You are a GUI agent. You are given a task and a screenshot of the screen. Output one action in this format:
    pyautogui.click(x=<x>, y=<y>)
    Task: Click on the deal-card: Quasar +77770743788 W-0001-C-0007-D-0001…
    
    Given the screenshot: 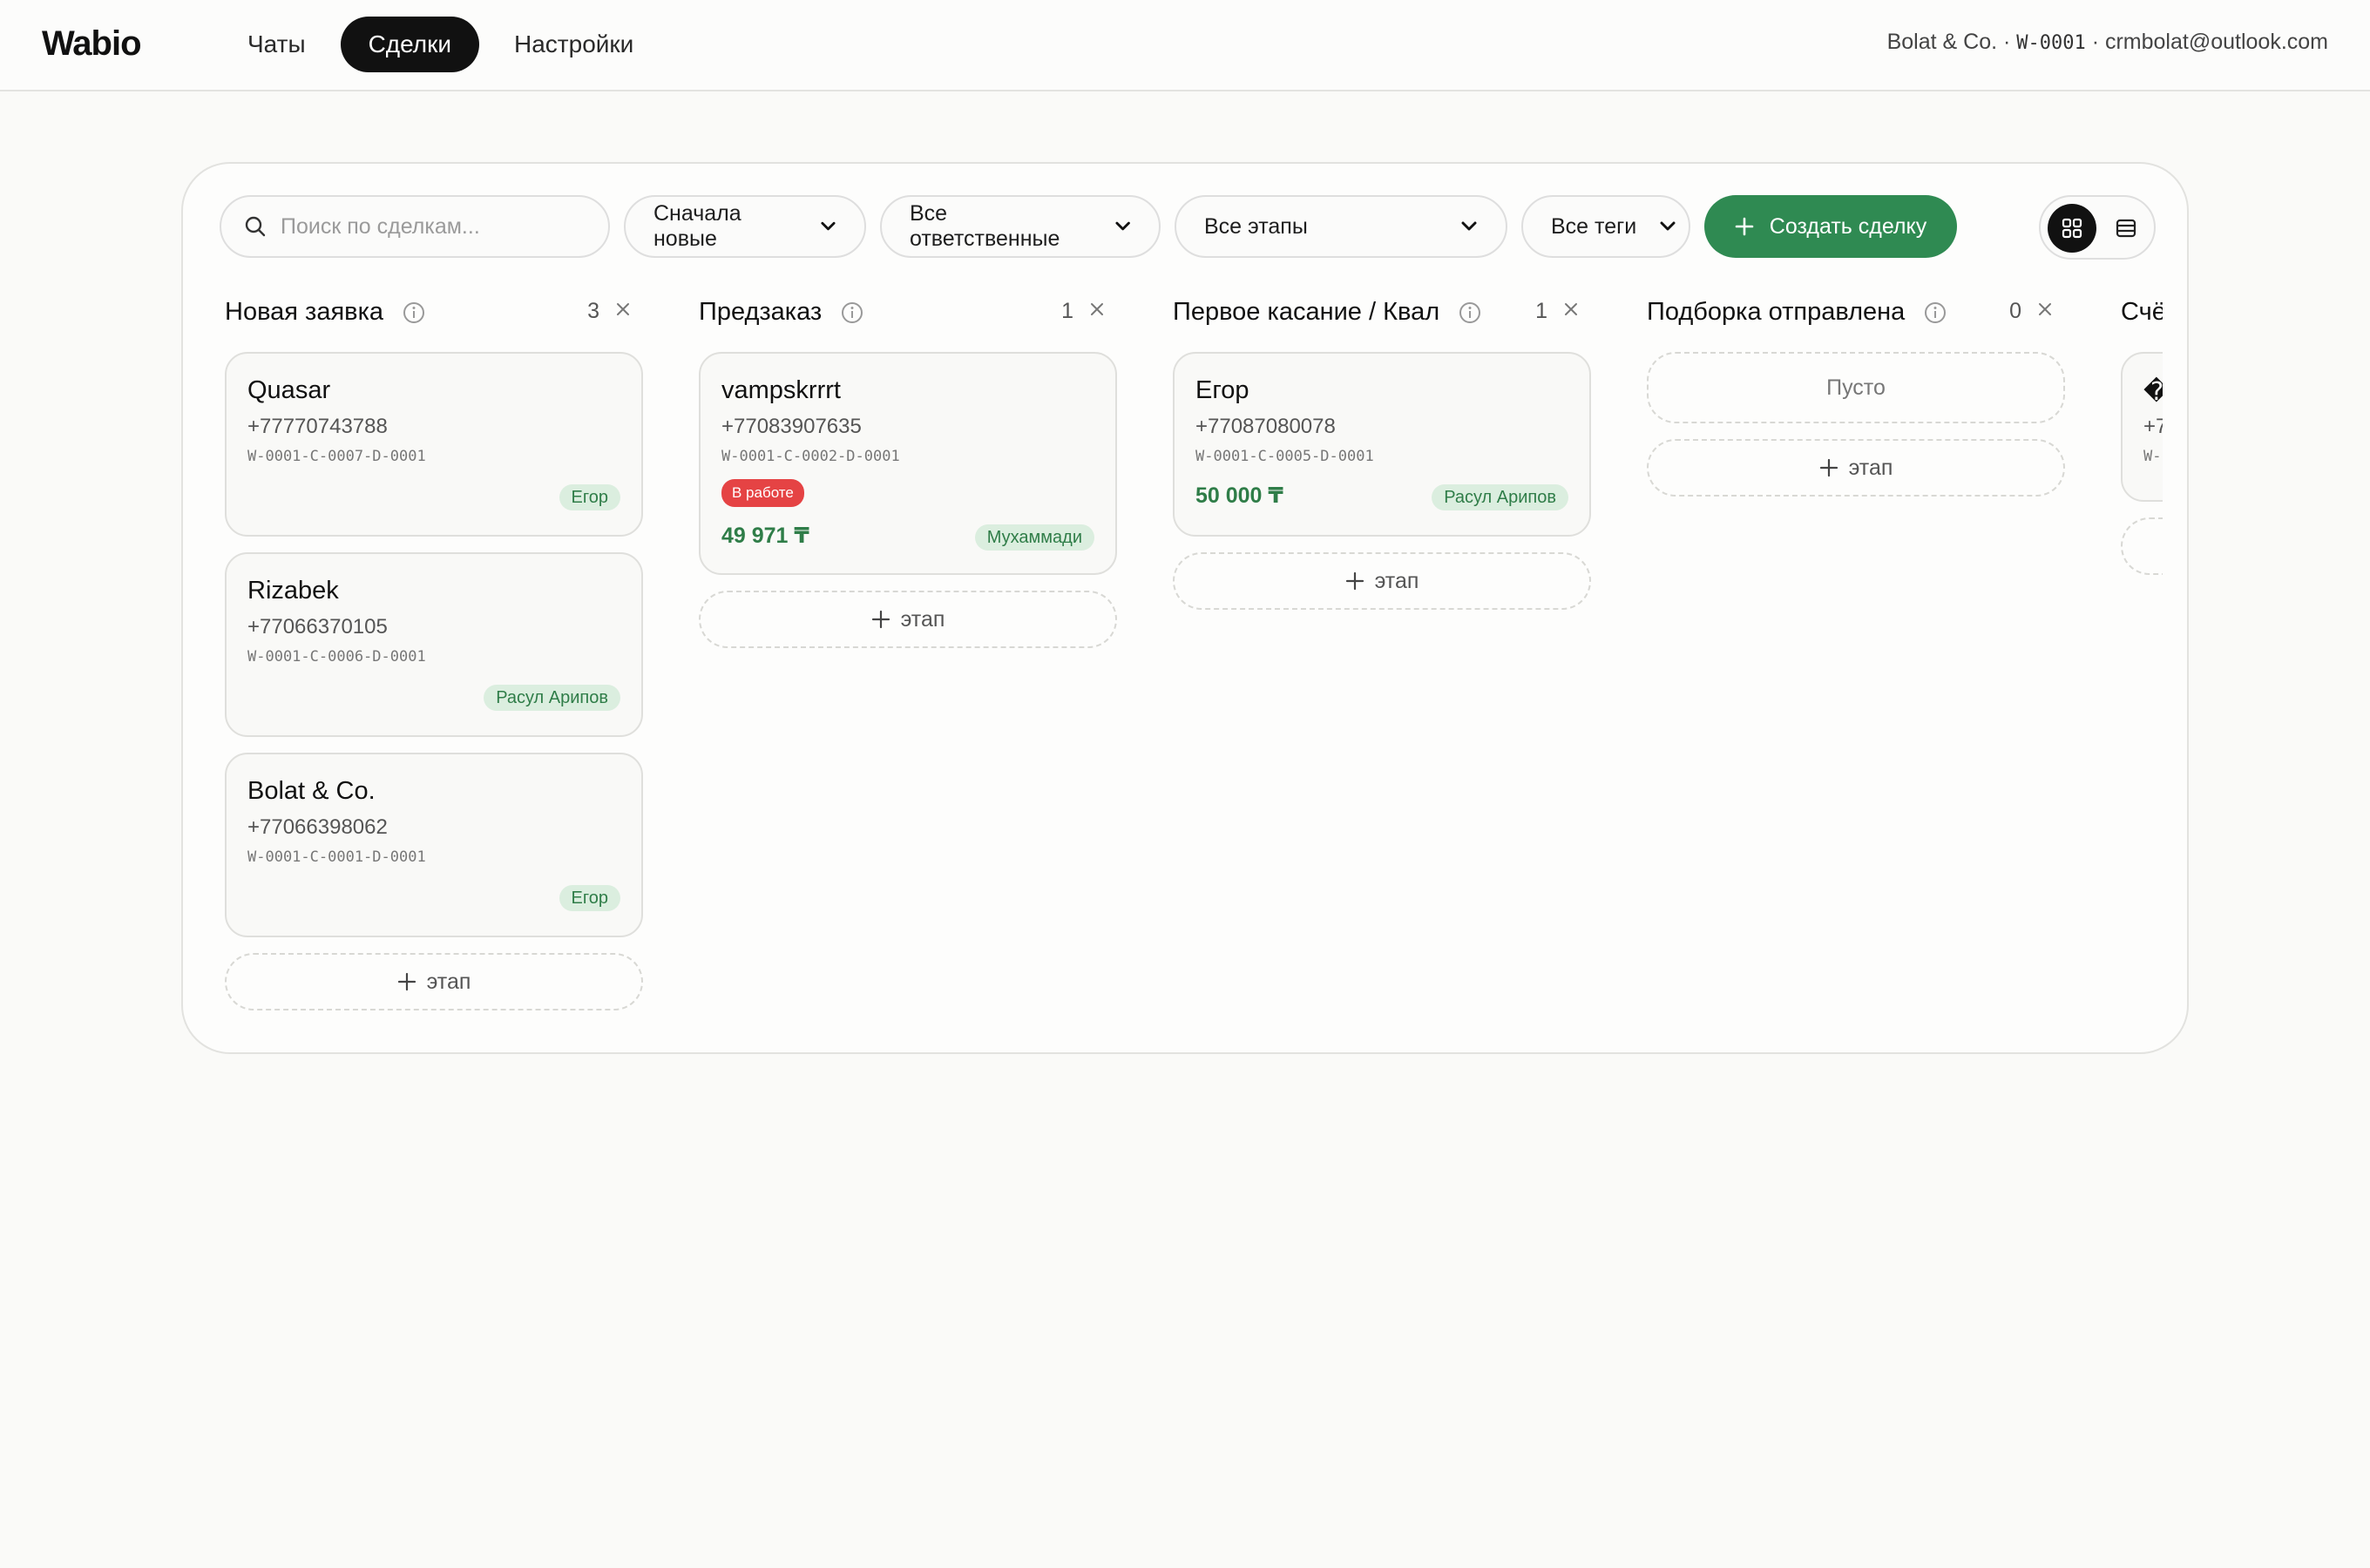 What is the action you would take?
    pyautogui.click(x=434, y=444)
    